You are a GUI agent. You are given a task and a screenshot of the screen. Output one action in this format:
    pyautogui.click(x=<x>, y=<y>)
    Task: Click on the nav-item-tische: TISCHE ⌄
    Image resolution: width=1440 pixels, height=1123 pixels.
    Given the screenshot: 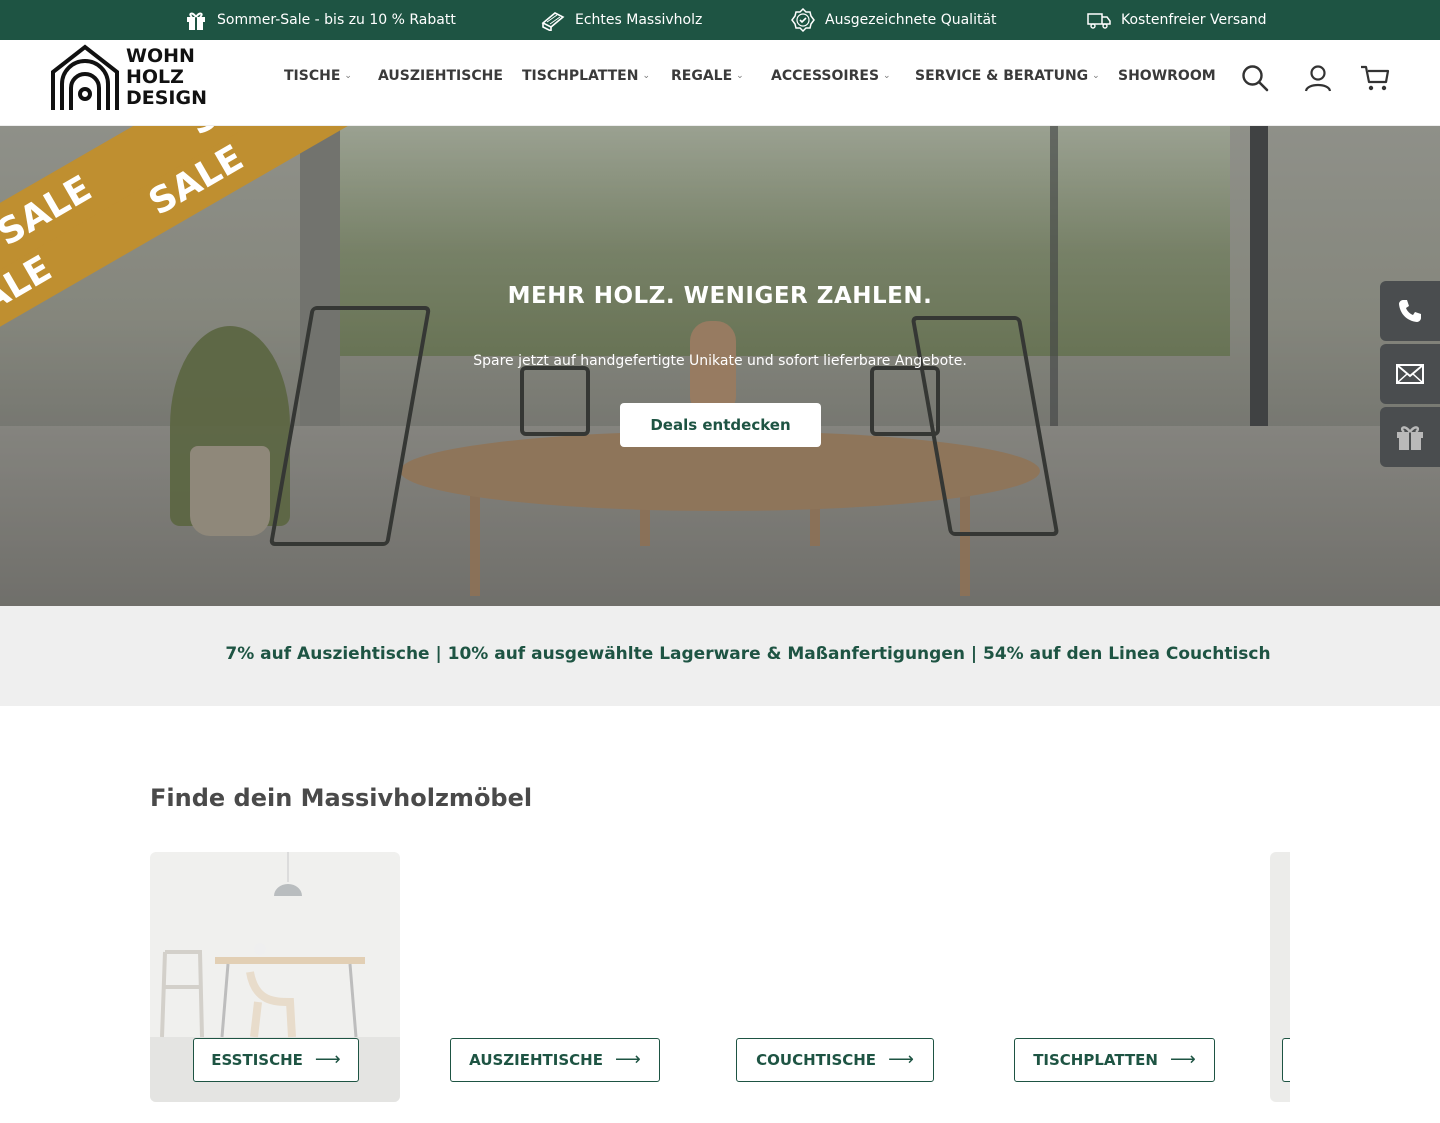 What is the action you would take?
    pyautogui.click(x=318, y=76)
    